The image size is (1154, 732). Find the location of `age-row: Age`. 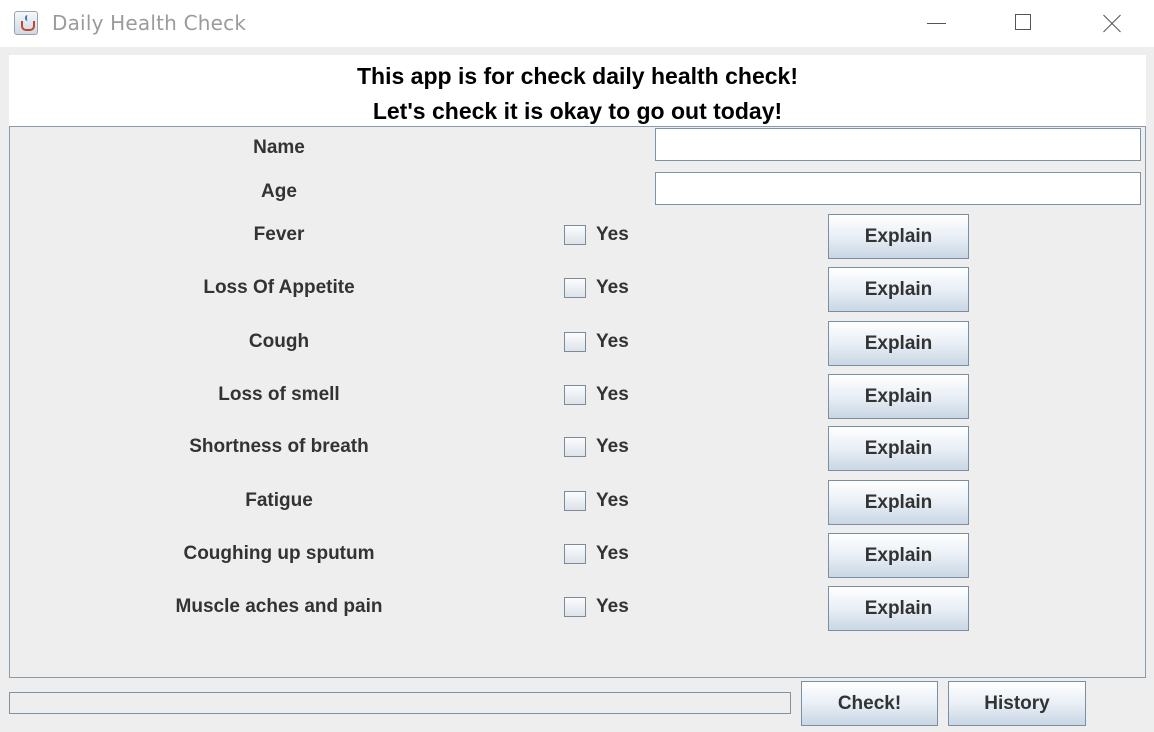

age-row: Age is located at coordinates (577, 191).